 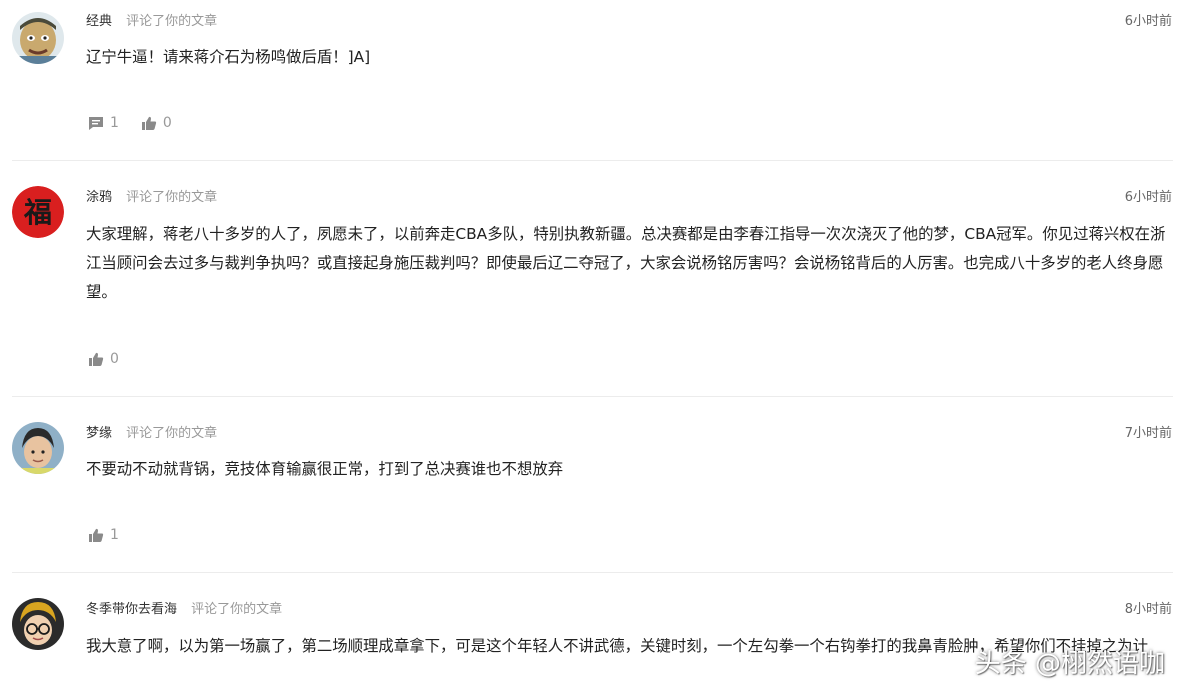 I want to click on comment-text: 不要动不动就背锅，竞技体育输赢很正常，打到了总决赛谁也不想放弃, so click(x=325, y=469).